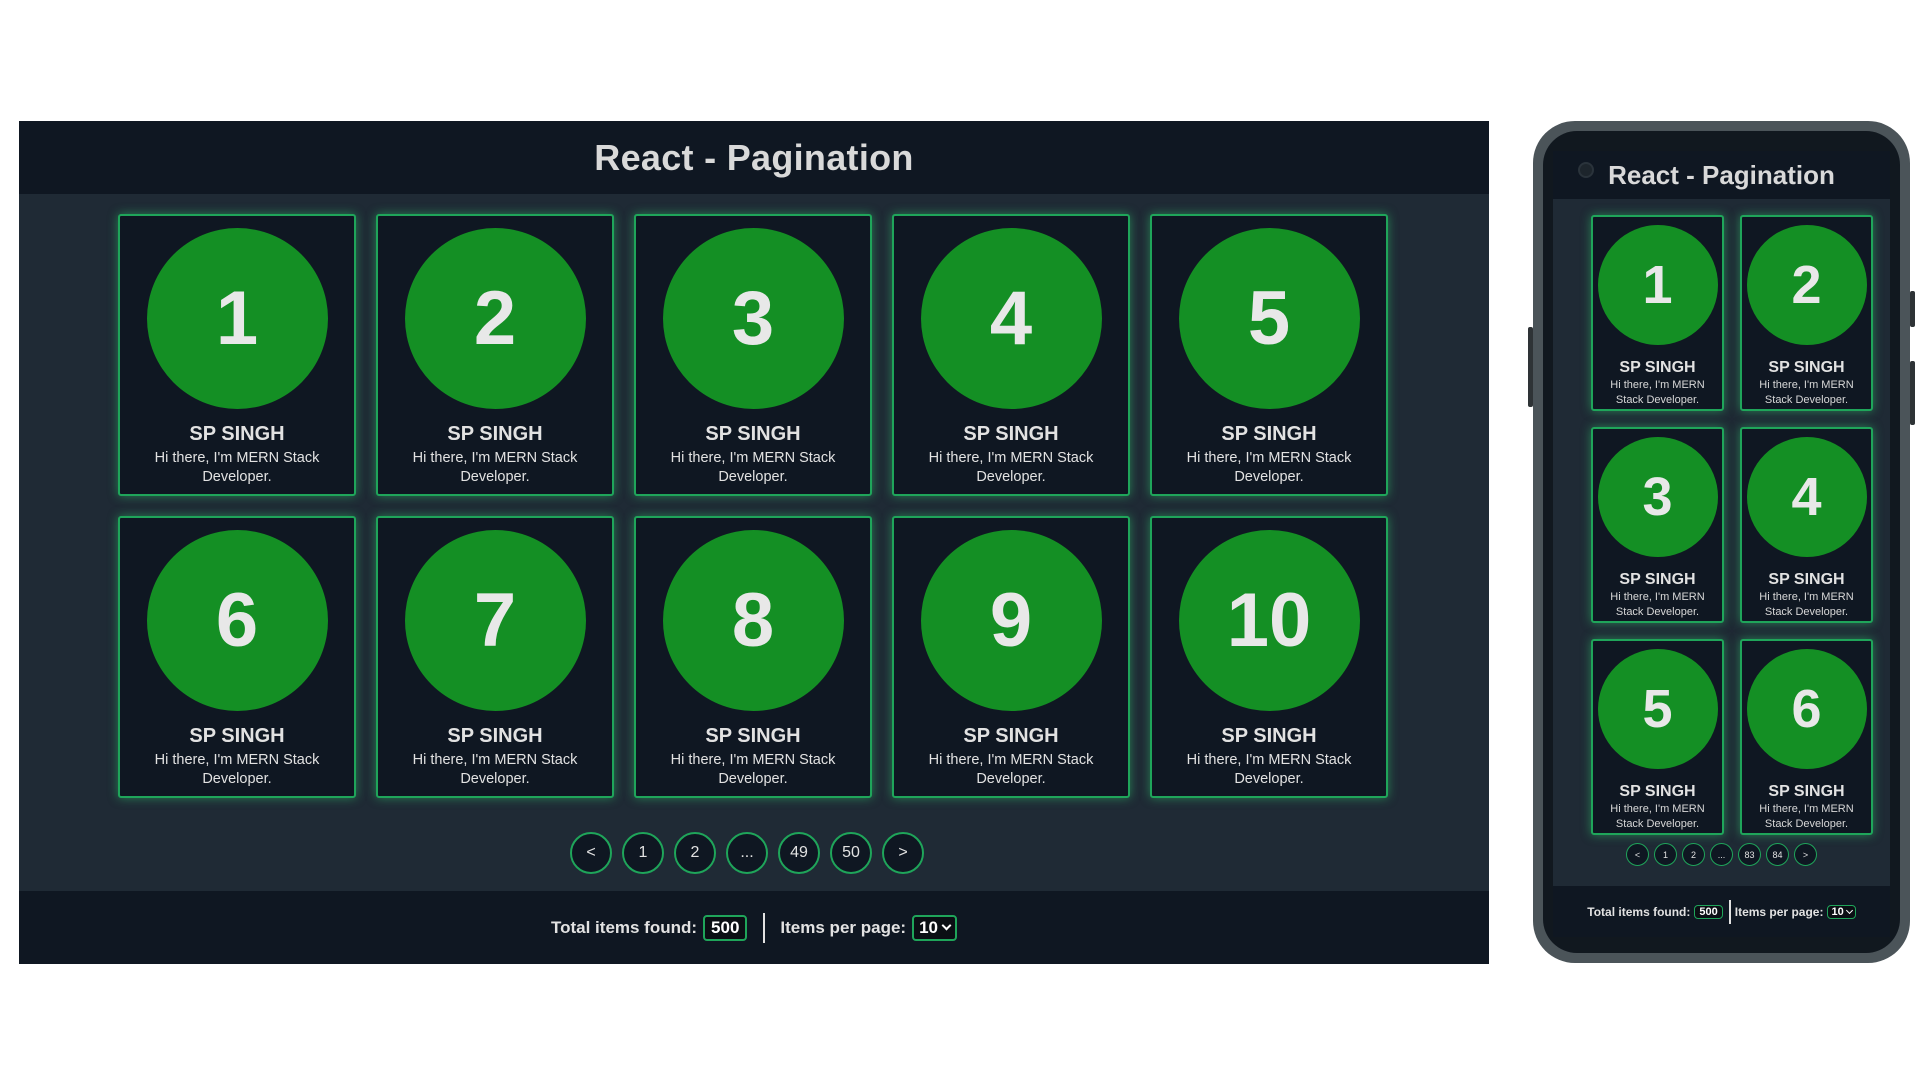 Image resolution: width=1920 pixels, height=1080 pixels. I want to click on items-per-page-label: Items per page:, so click(1779, 911).